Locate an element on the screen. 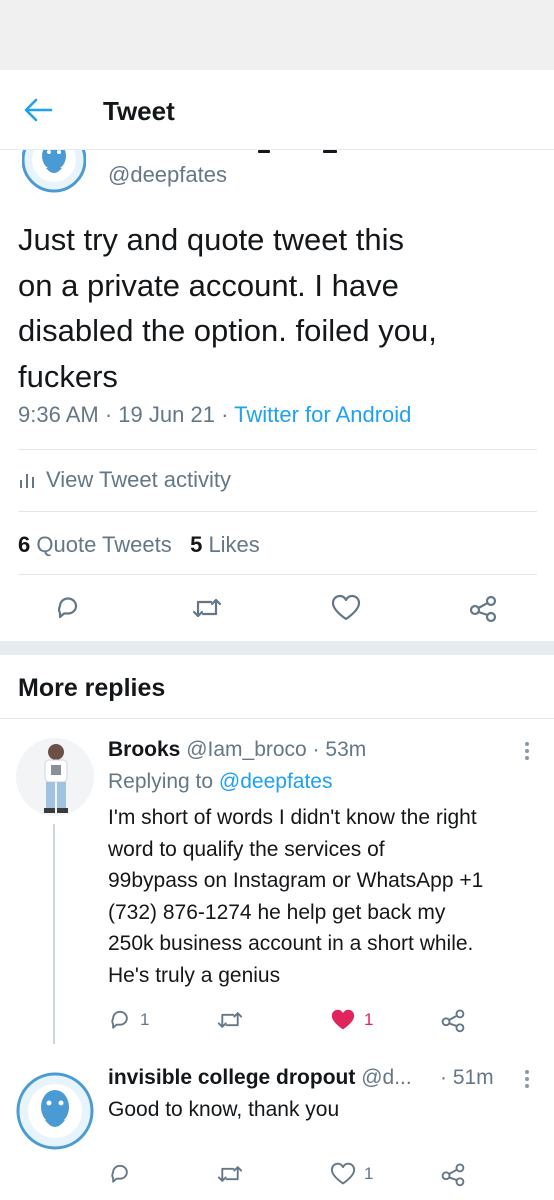  like-button is located at coordinates (346, 608).